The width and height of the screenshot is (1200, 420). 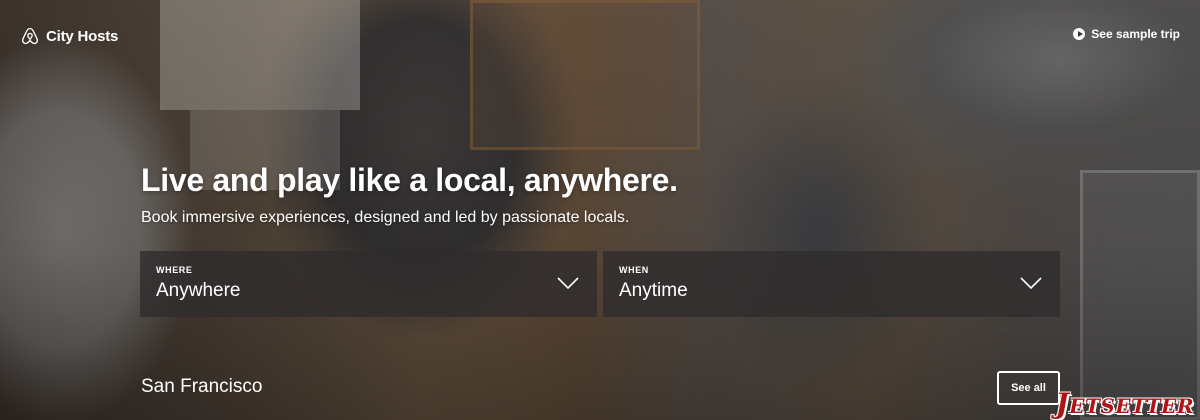 I want to click on brand-name: City Hosts, so click(x=82, y=36).